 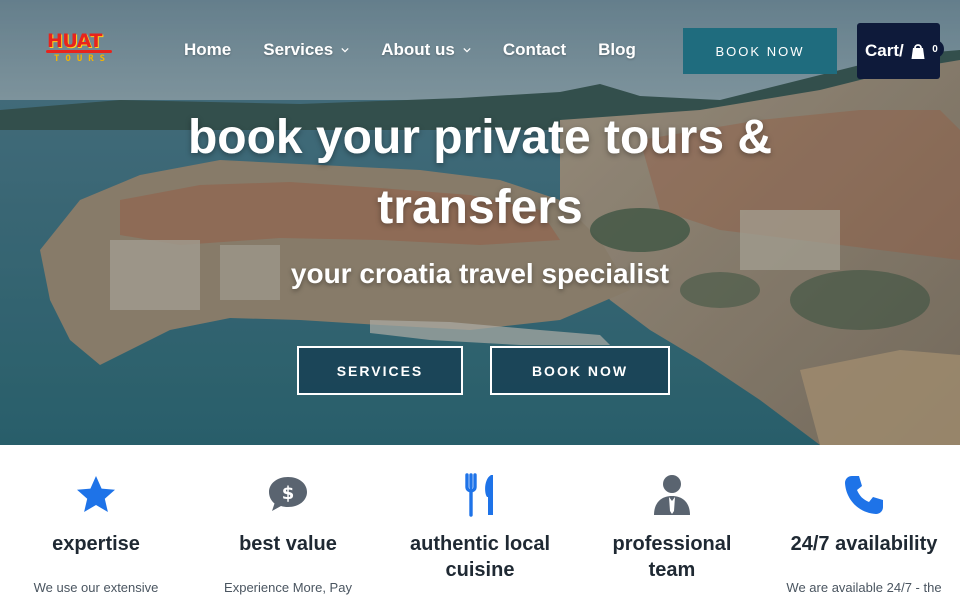 What do you see at coordinates (672, 495) in the screenshot?
I see `businessman-icon` at bounding box center [672, 495].